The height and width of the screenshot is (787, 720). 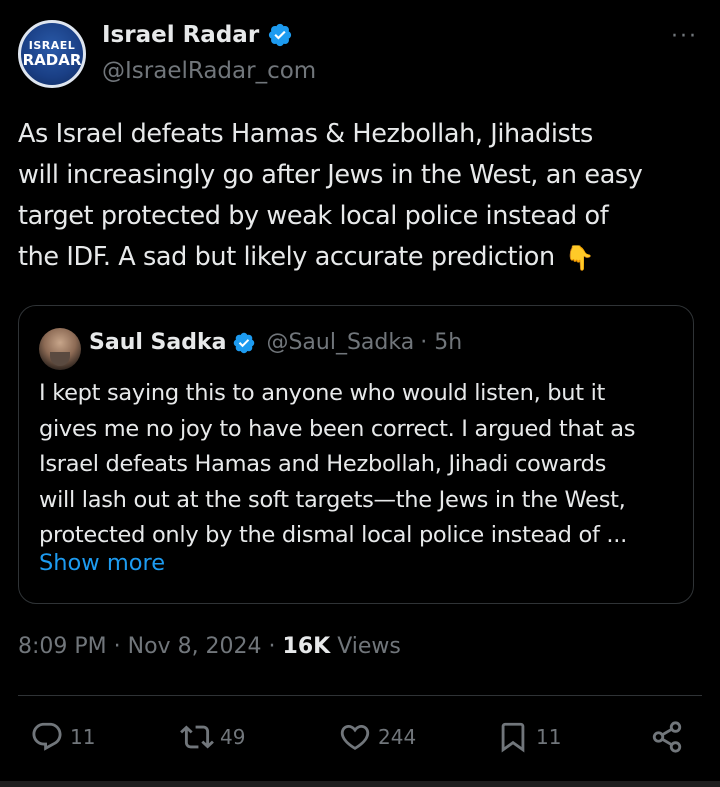 I want to click on author-name-row: Israel Radar, so click(x=197, y=35).